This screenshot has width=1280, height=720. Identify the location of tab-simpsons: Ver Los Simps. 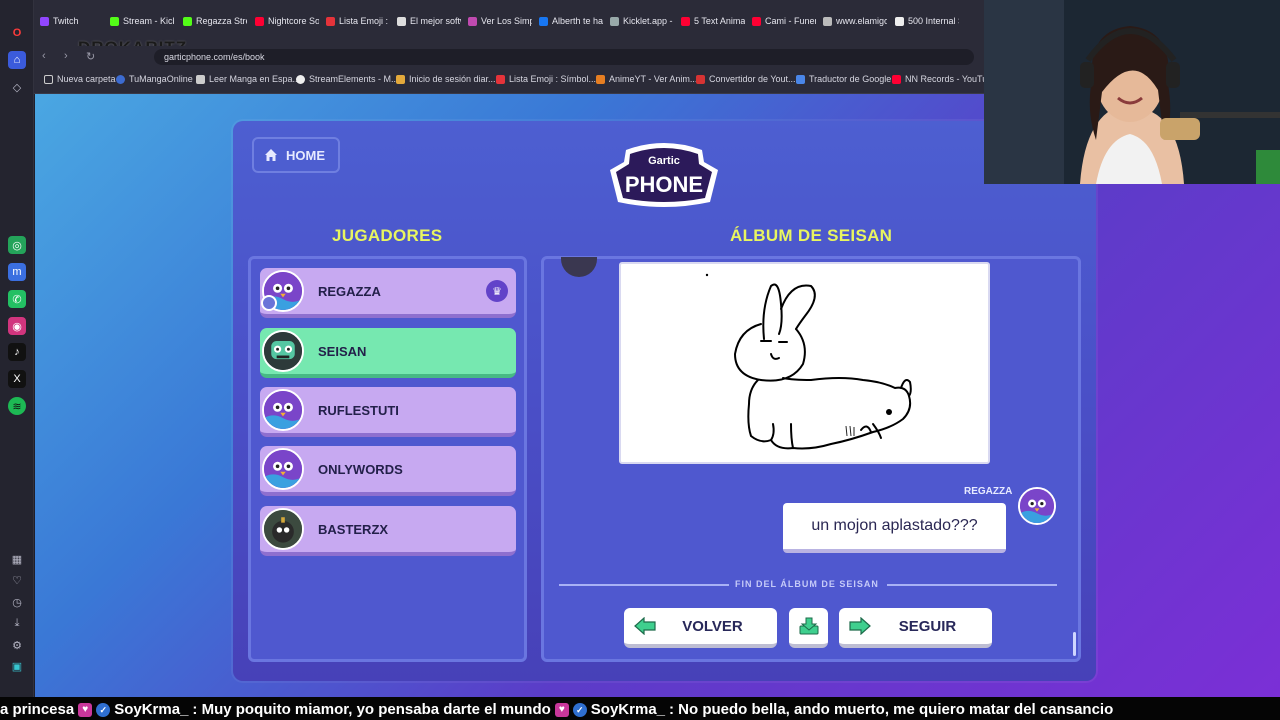
(500, 21).